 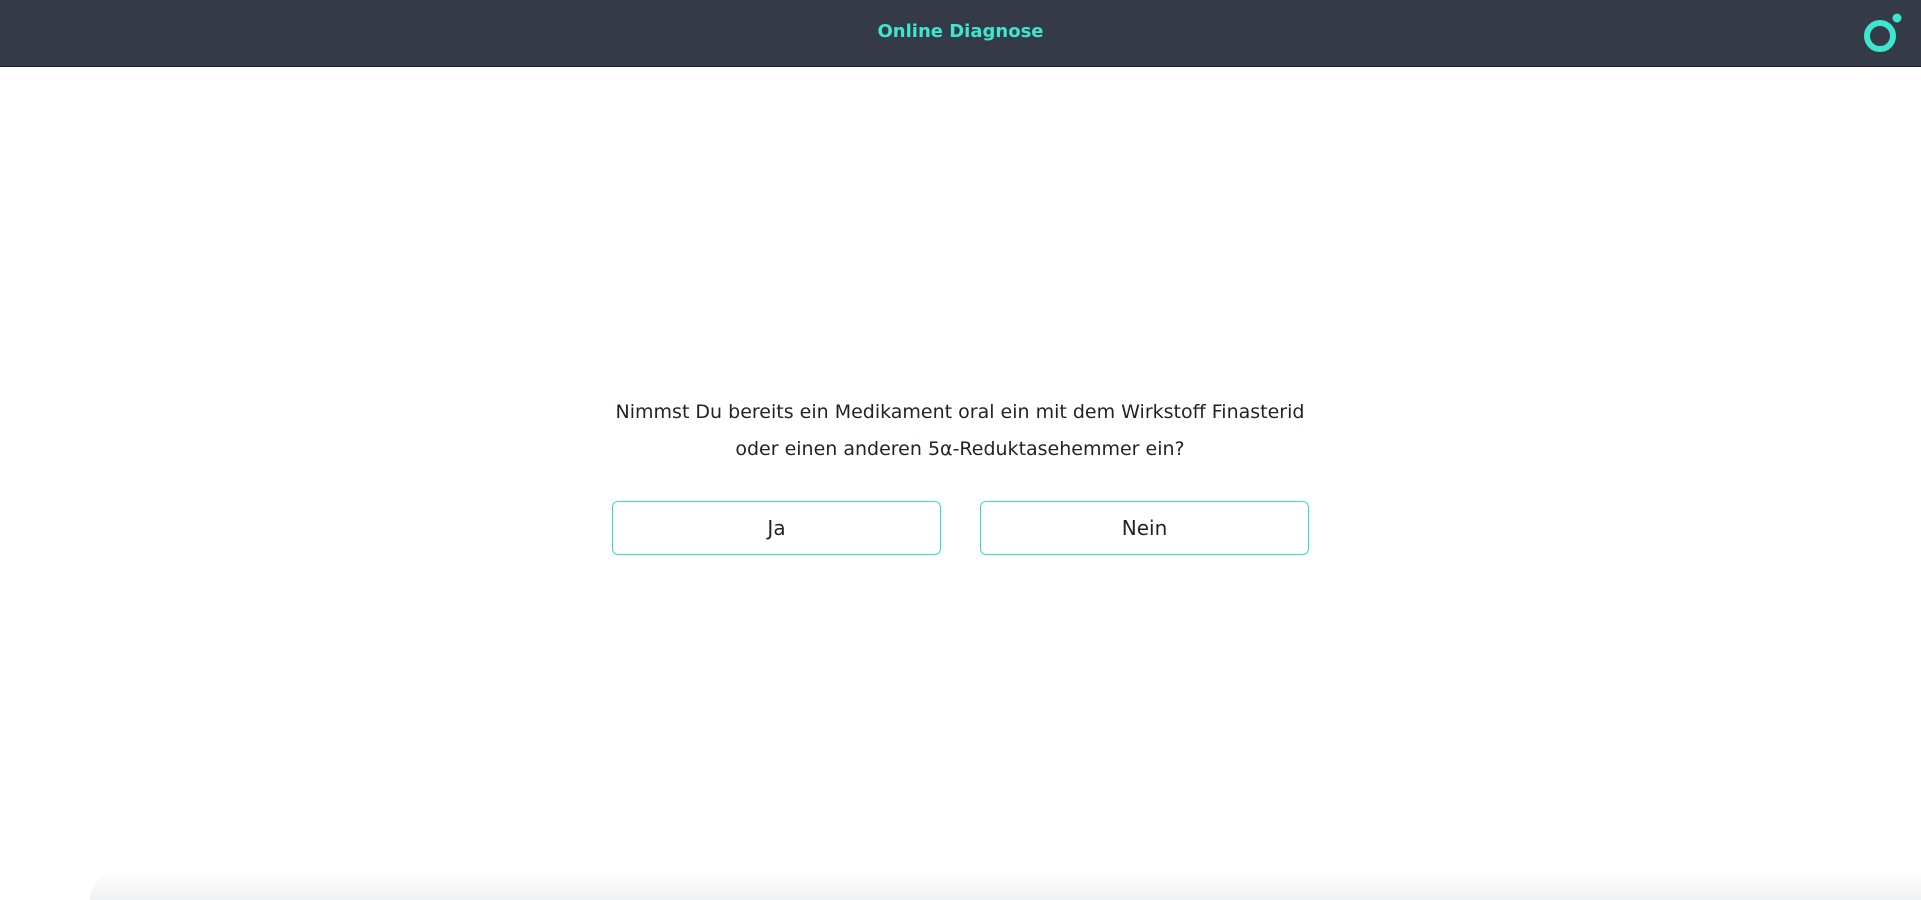 I want to click on top-header: Online Diagnose, so click(x=960, y=33).